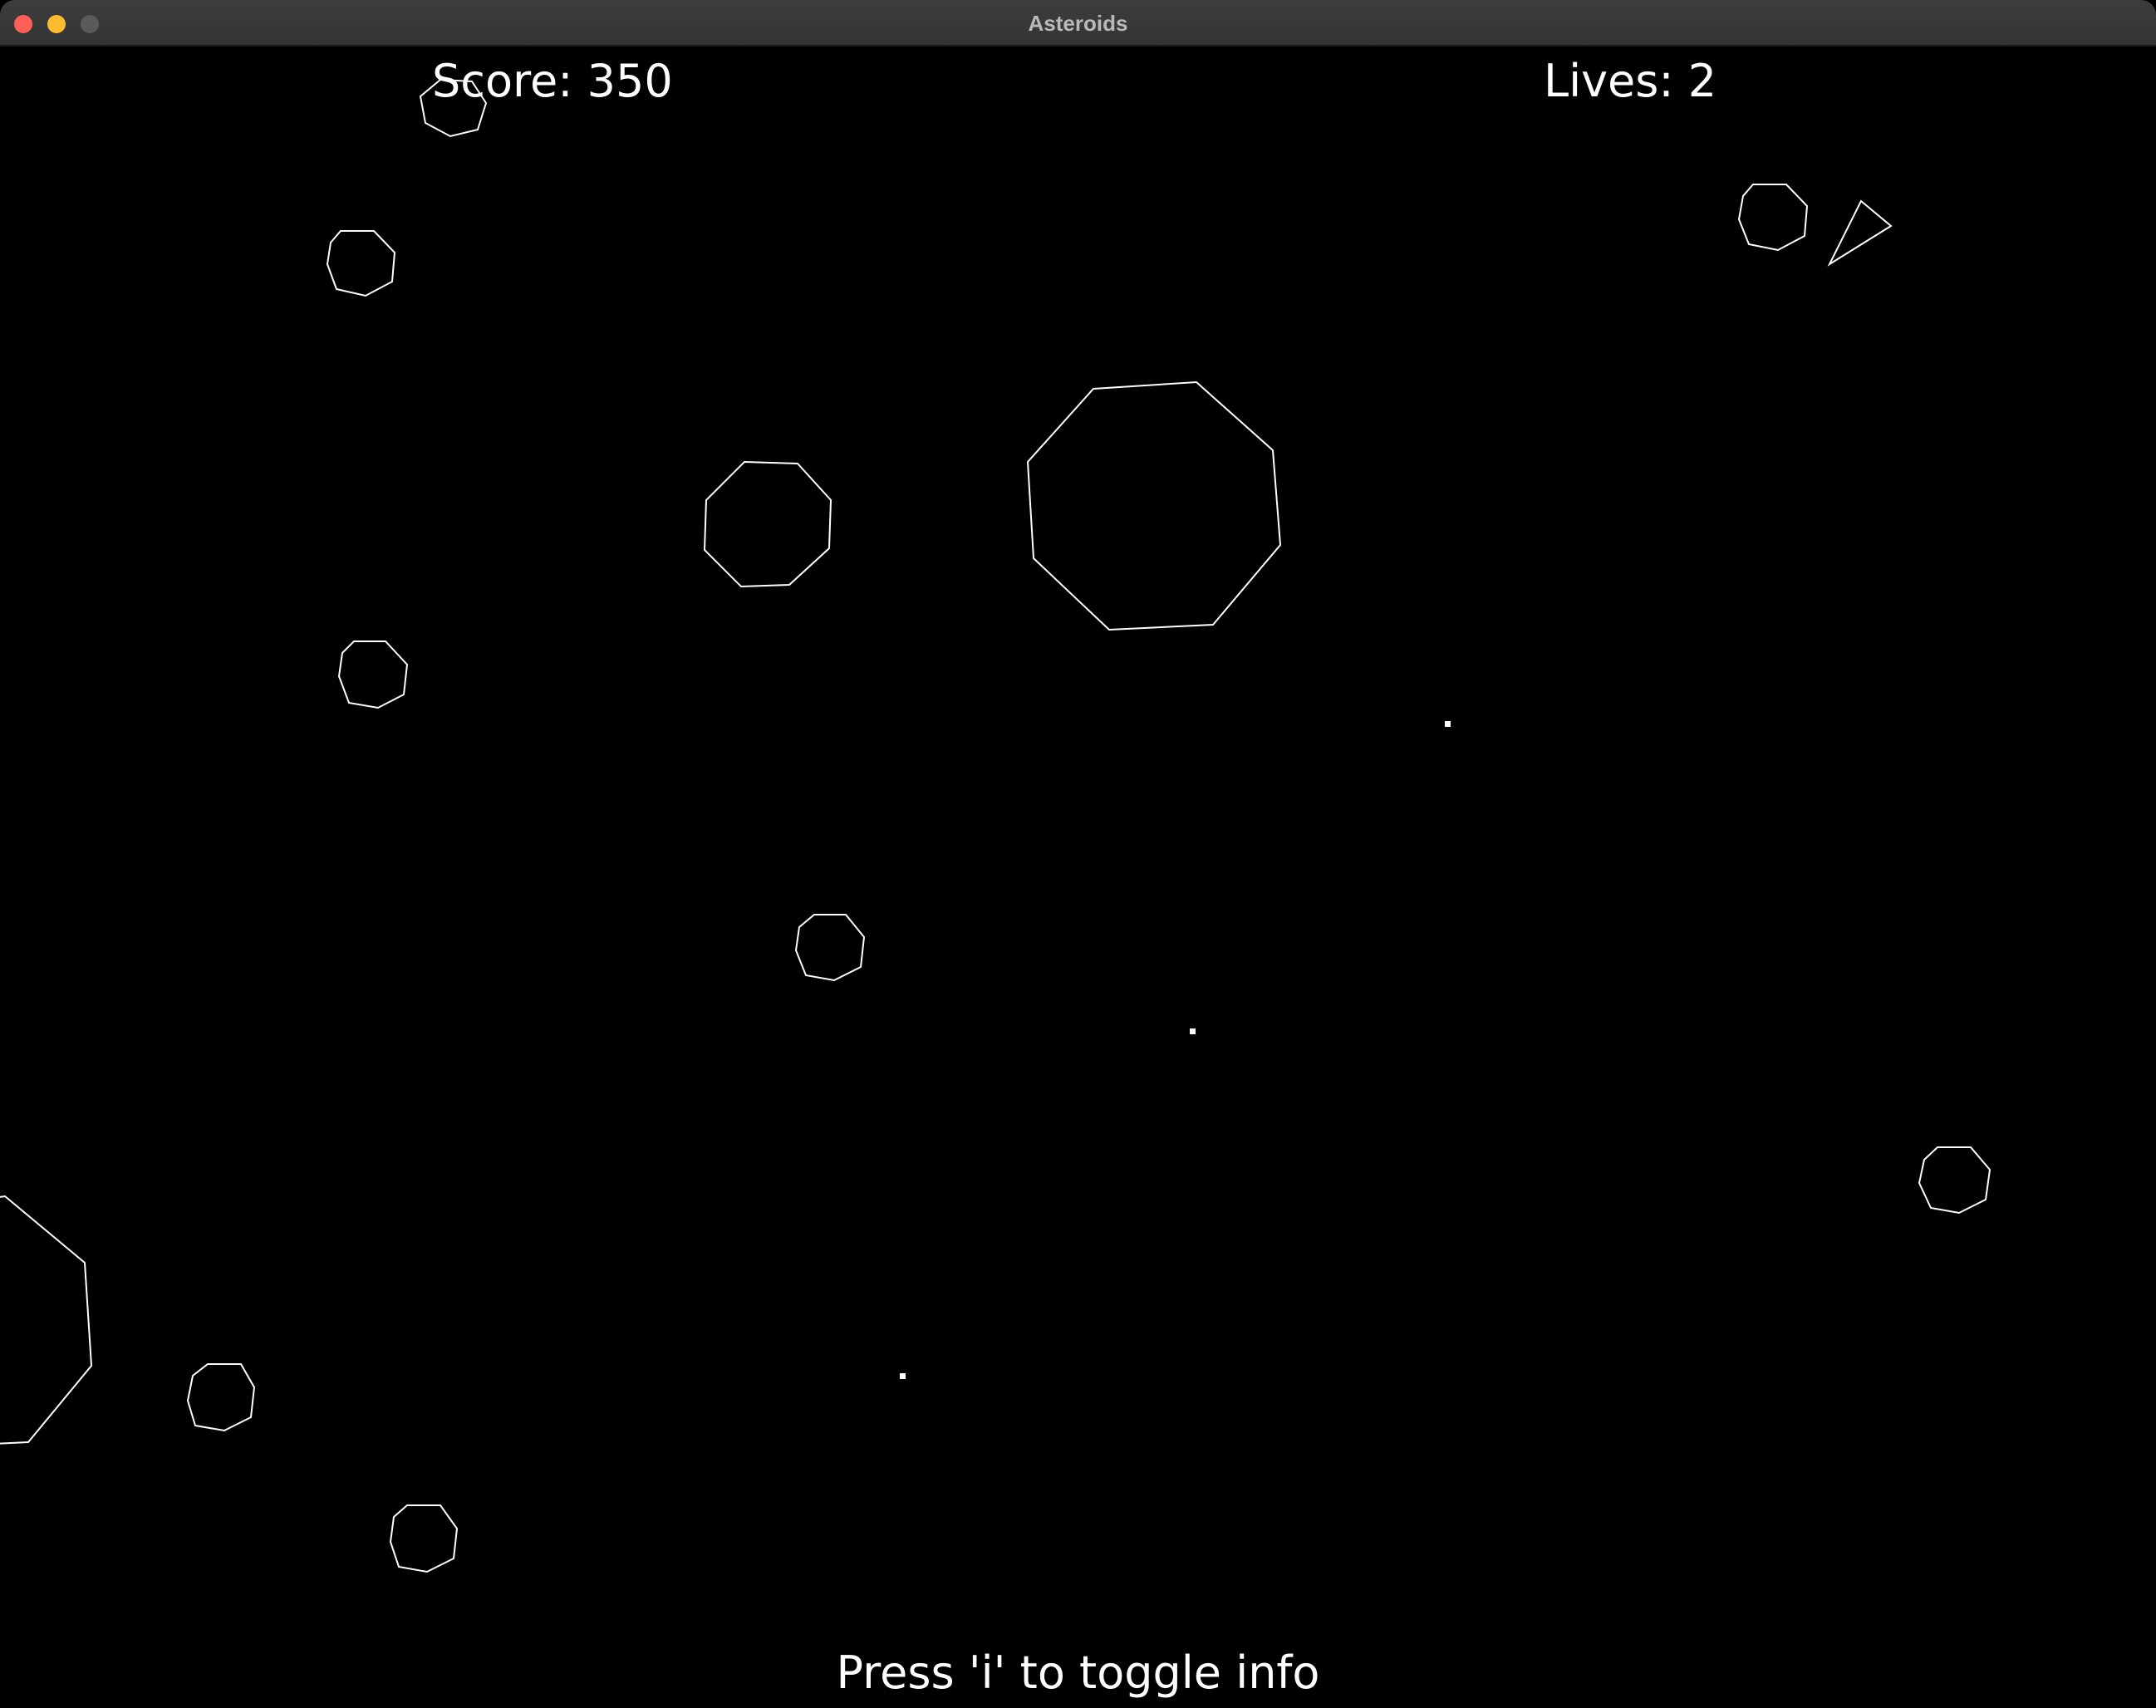 The height and width of the screenshot is (1708, 2156). I want to click on player-ship, so click(1860, 233).